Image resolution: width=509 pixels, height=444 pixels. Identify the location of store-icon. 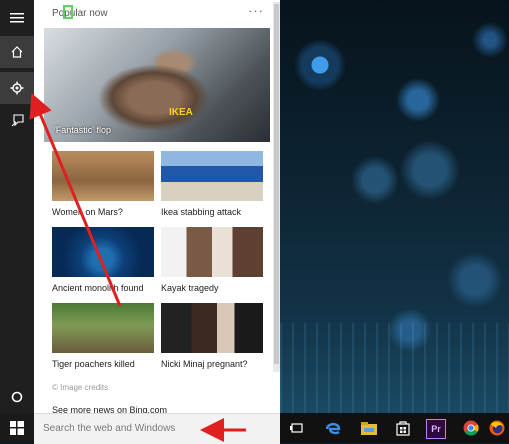
(403, 428).